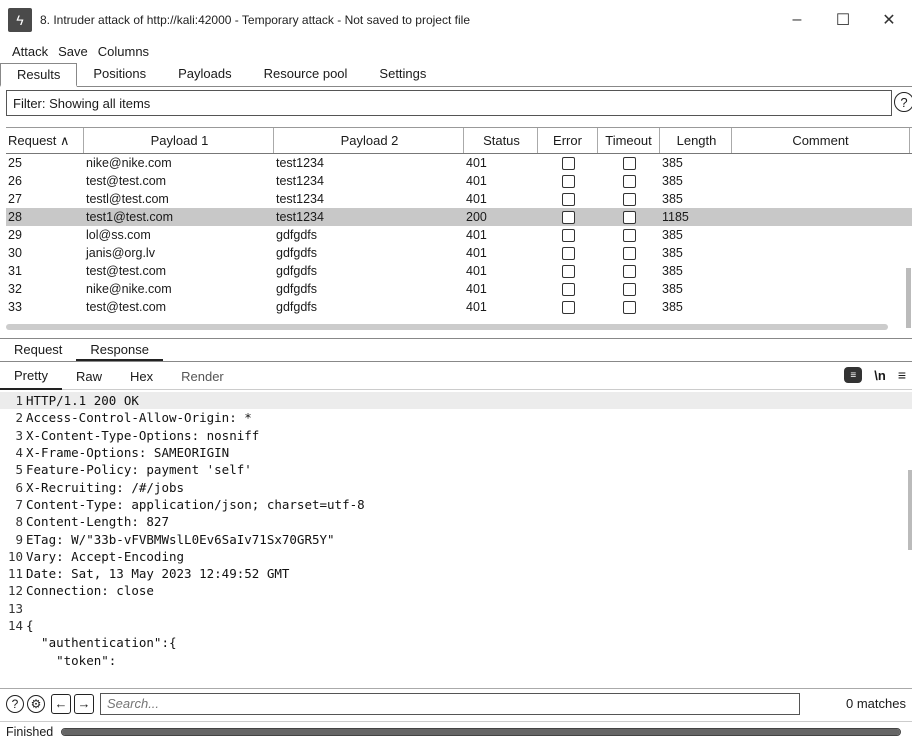 This screenshot has height=741, width=912. Describe the element at coordinates (19, 453) in the screenshot. I see `line-number: 4` at that location.